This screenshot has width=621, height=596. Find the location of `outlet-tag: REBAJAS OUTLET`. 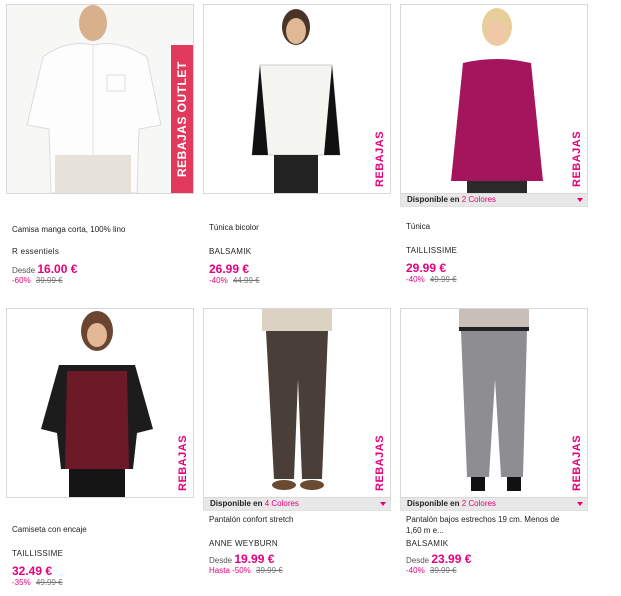

outlet-tag: REBAJAS OUTLET is located at coordinates (182, 119).